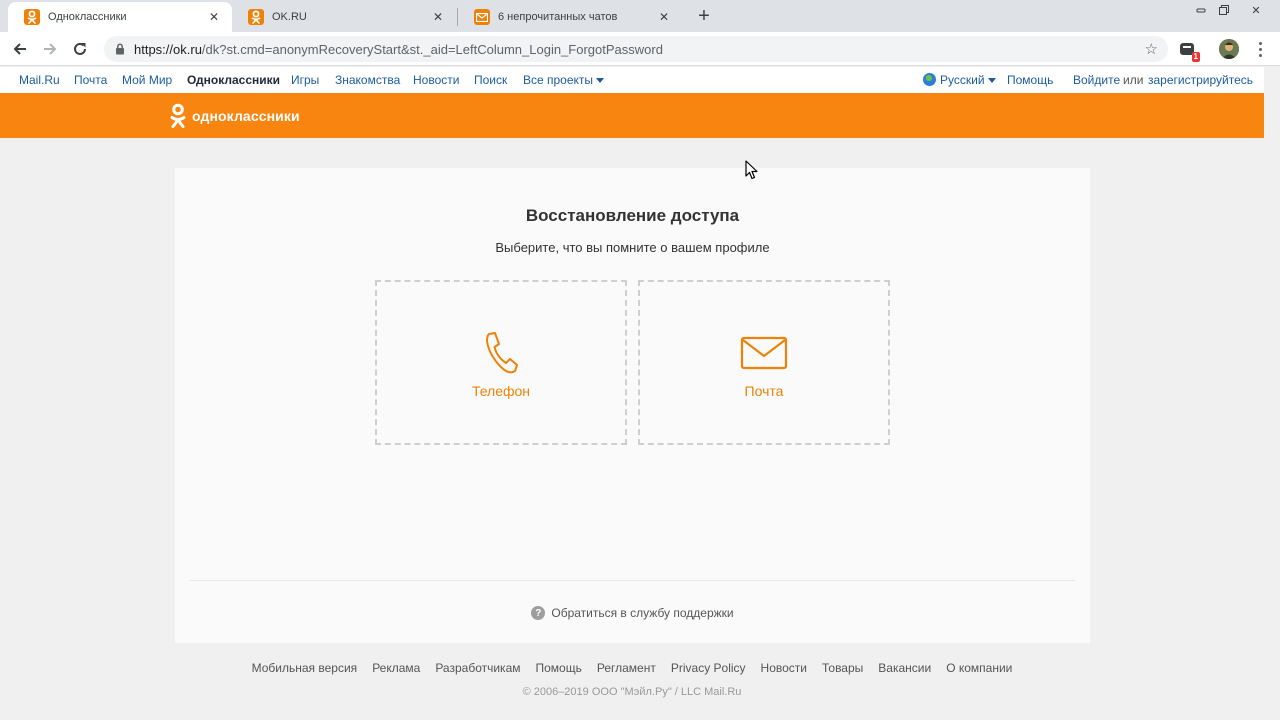 Image resolution: width=1280 pixels, height=720 pixels. What do you see at coordinates (959, 80) in the screenshot?
I see `language-dropdown: Русский` at bounding box center [959, 80].